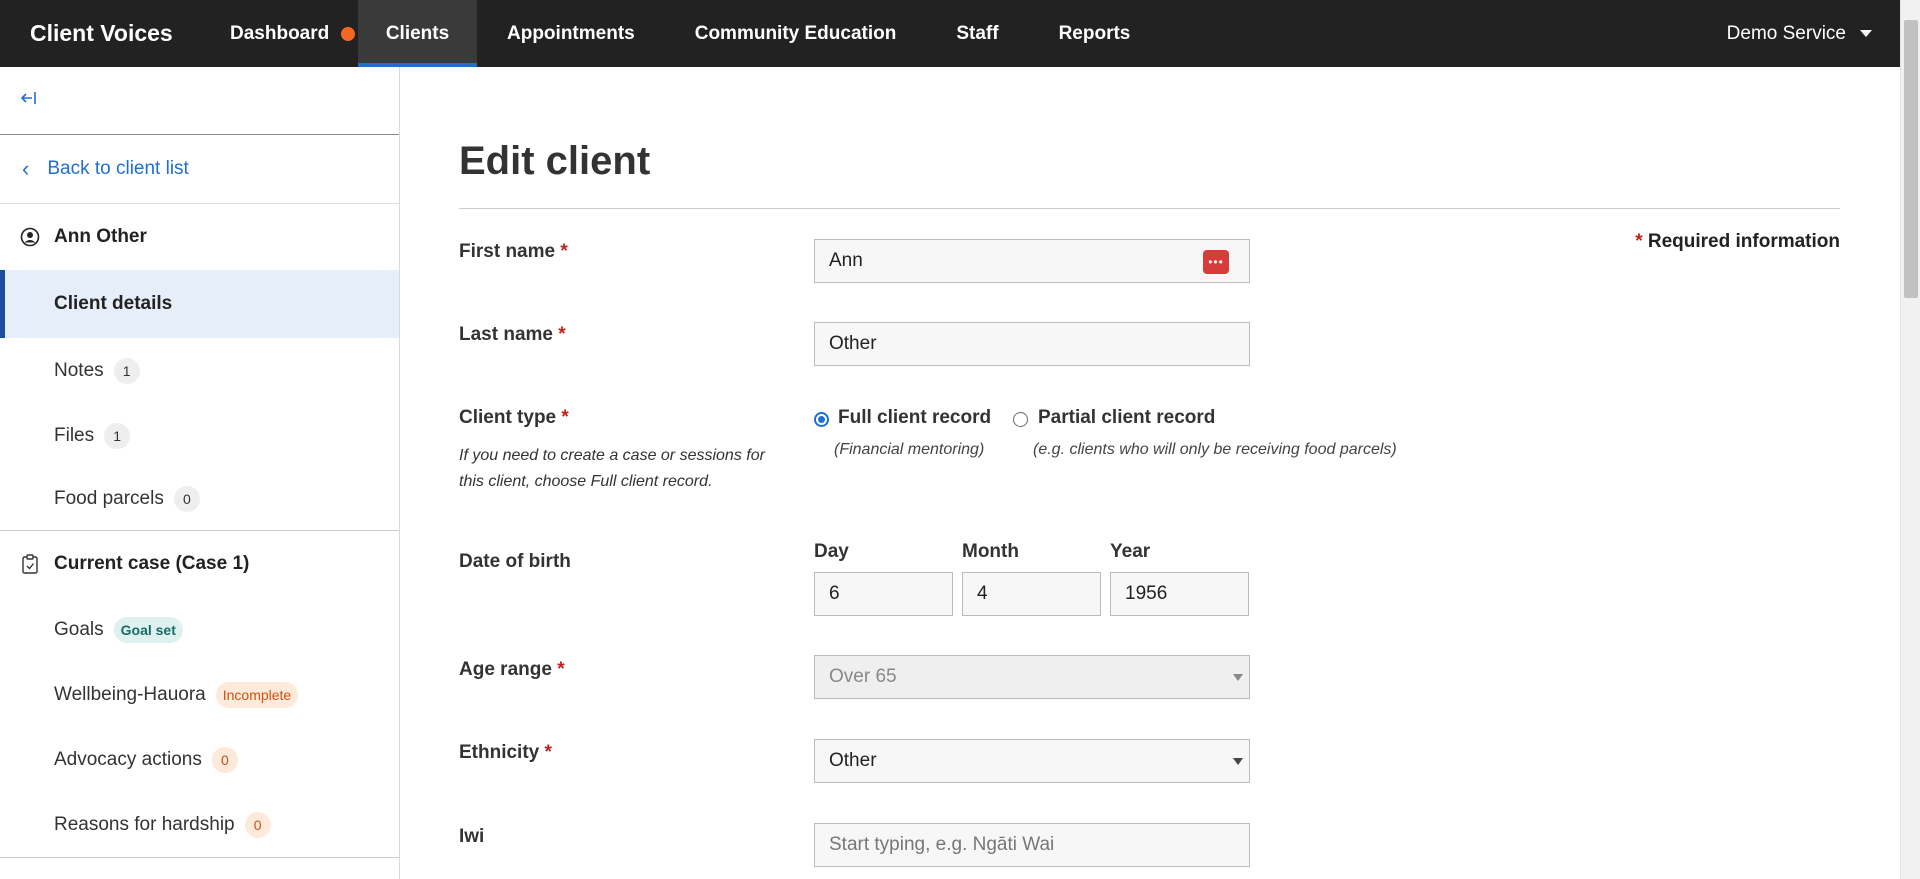  Describe the element at coordinates (1031, 594) in the screenshot. I see `month-input: 4` at that location.